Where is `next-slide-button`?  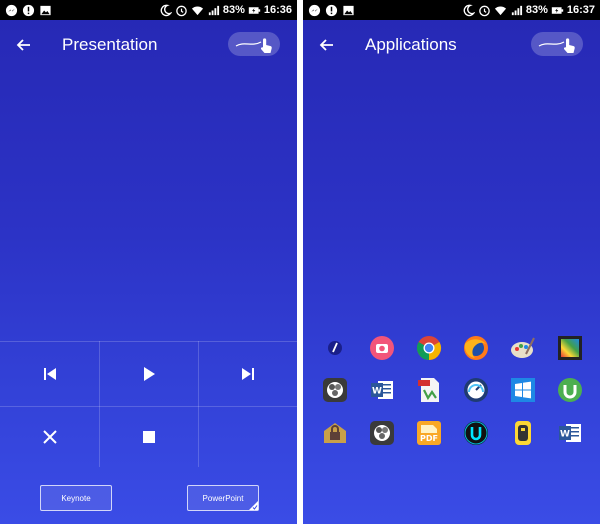
next-slide-button is located at coordinates (247, 373).